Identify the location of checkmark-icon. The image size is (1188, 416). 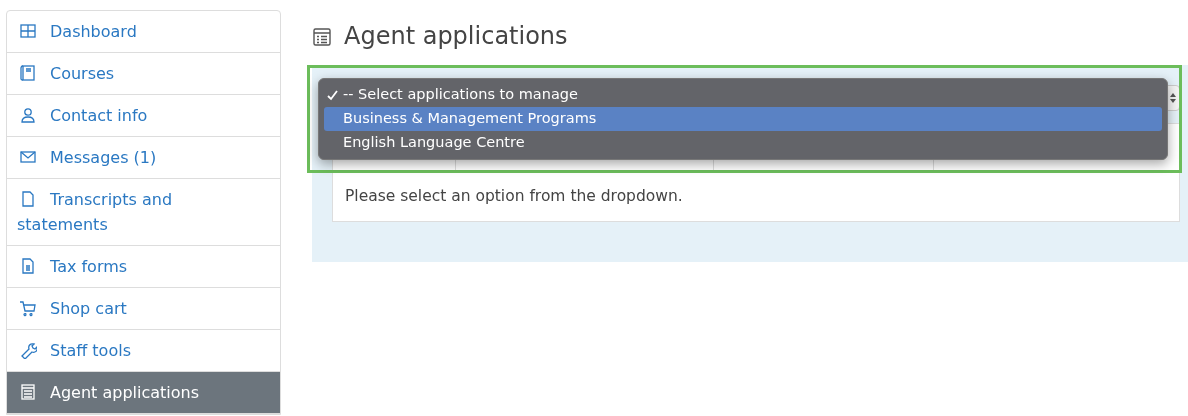
(332, 95).